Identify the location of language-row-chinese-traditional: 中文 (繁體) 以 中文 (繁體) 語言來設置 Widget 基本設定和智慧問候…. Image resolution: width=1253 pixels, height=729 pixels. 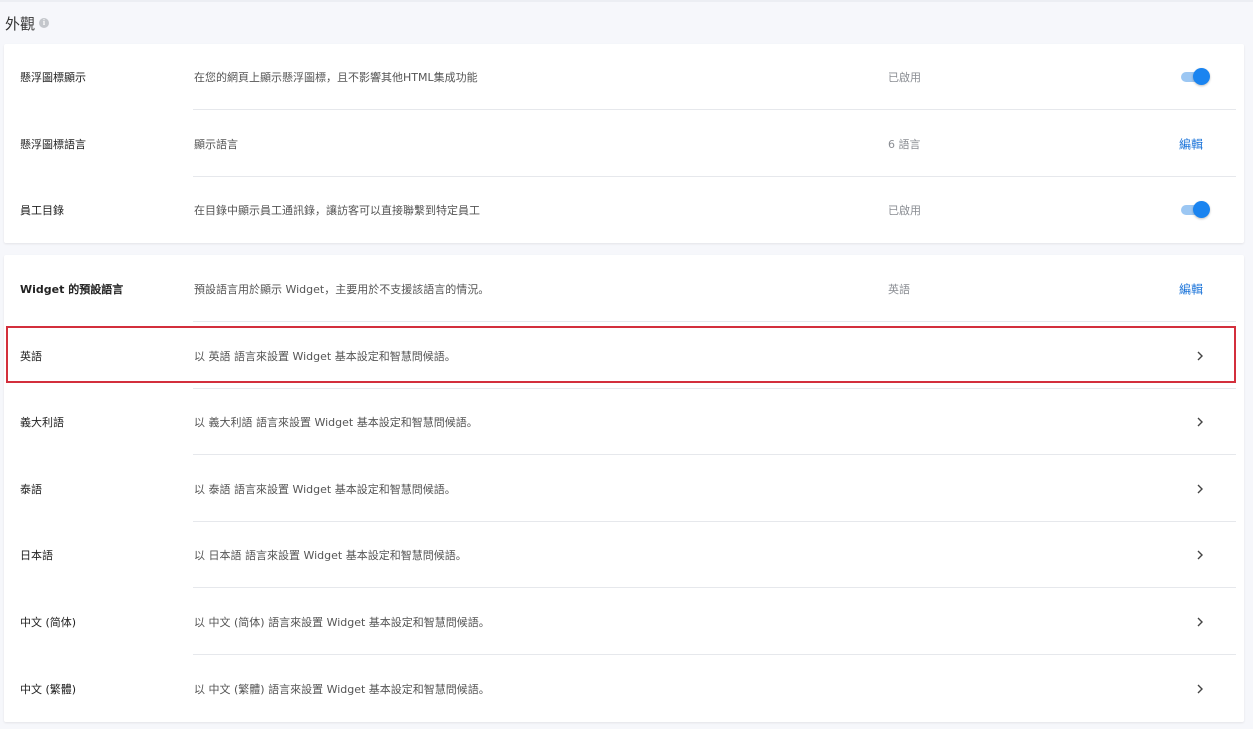
(624, 688).